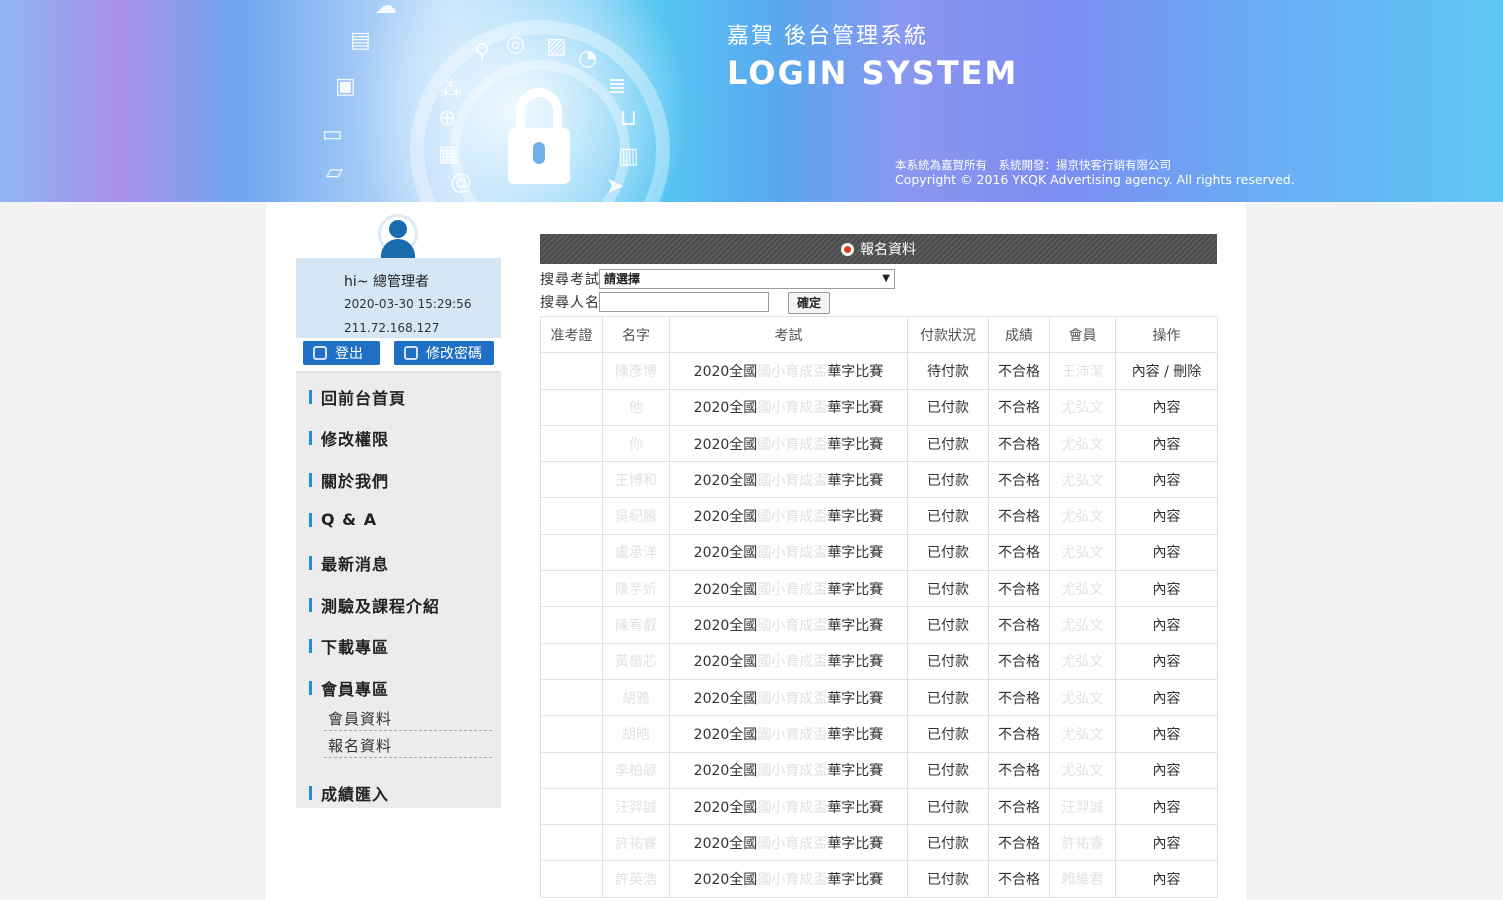 The height and width of the screenshot is (900, 1503). What do you see at coordinates (636, 806) in the screenshot?
I see `name-cell: 汪羿誠` at bounding box center [636, 806].